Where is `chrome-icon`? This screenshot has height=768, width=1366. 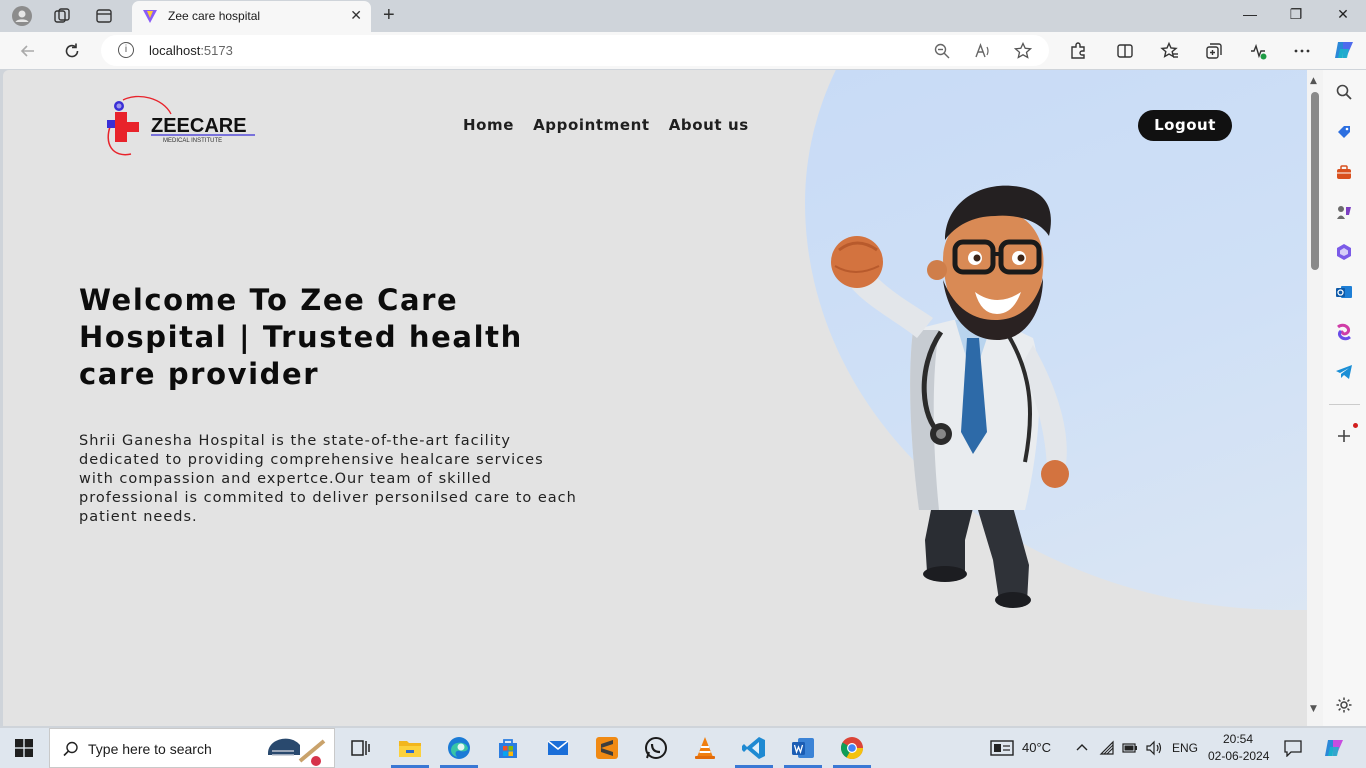 chrome-icon is located at coordinates (852, 748).